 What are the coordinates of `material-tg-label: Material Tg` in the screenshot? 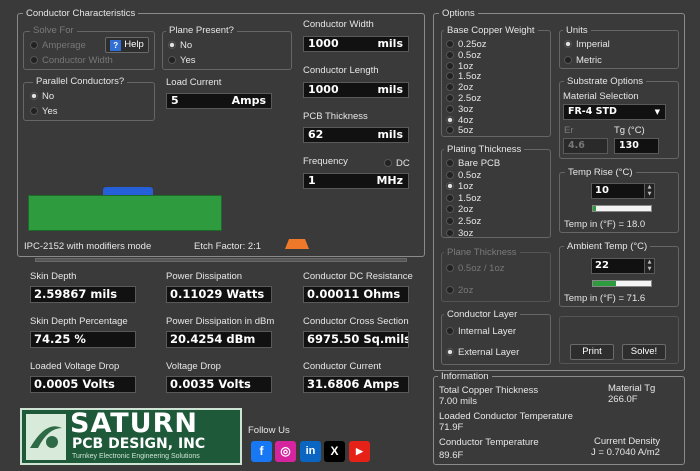 It's located at (632, 388).